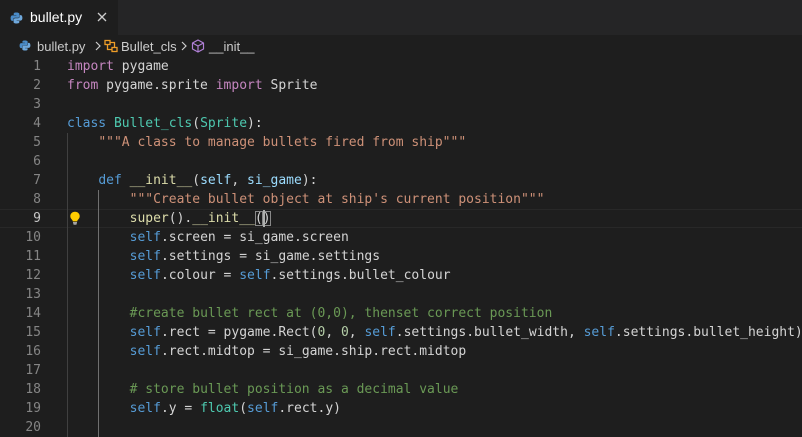 Image resolution: width=802 pixels, height=437 pixels. Describe the element at coordinates (33, 389) in the screenshot. I see `line-number: 18` at that location.